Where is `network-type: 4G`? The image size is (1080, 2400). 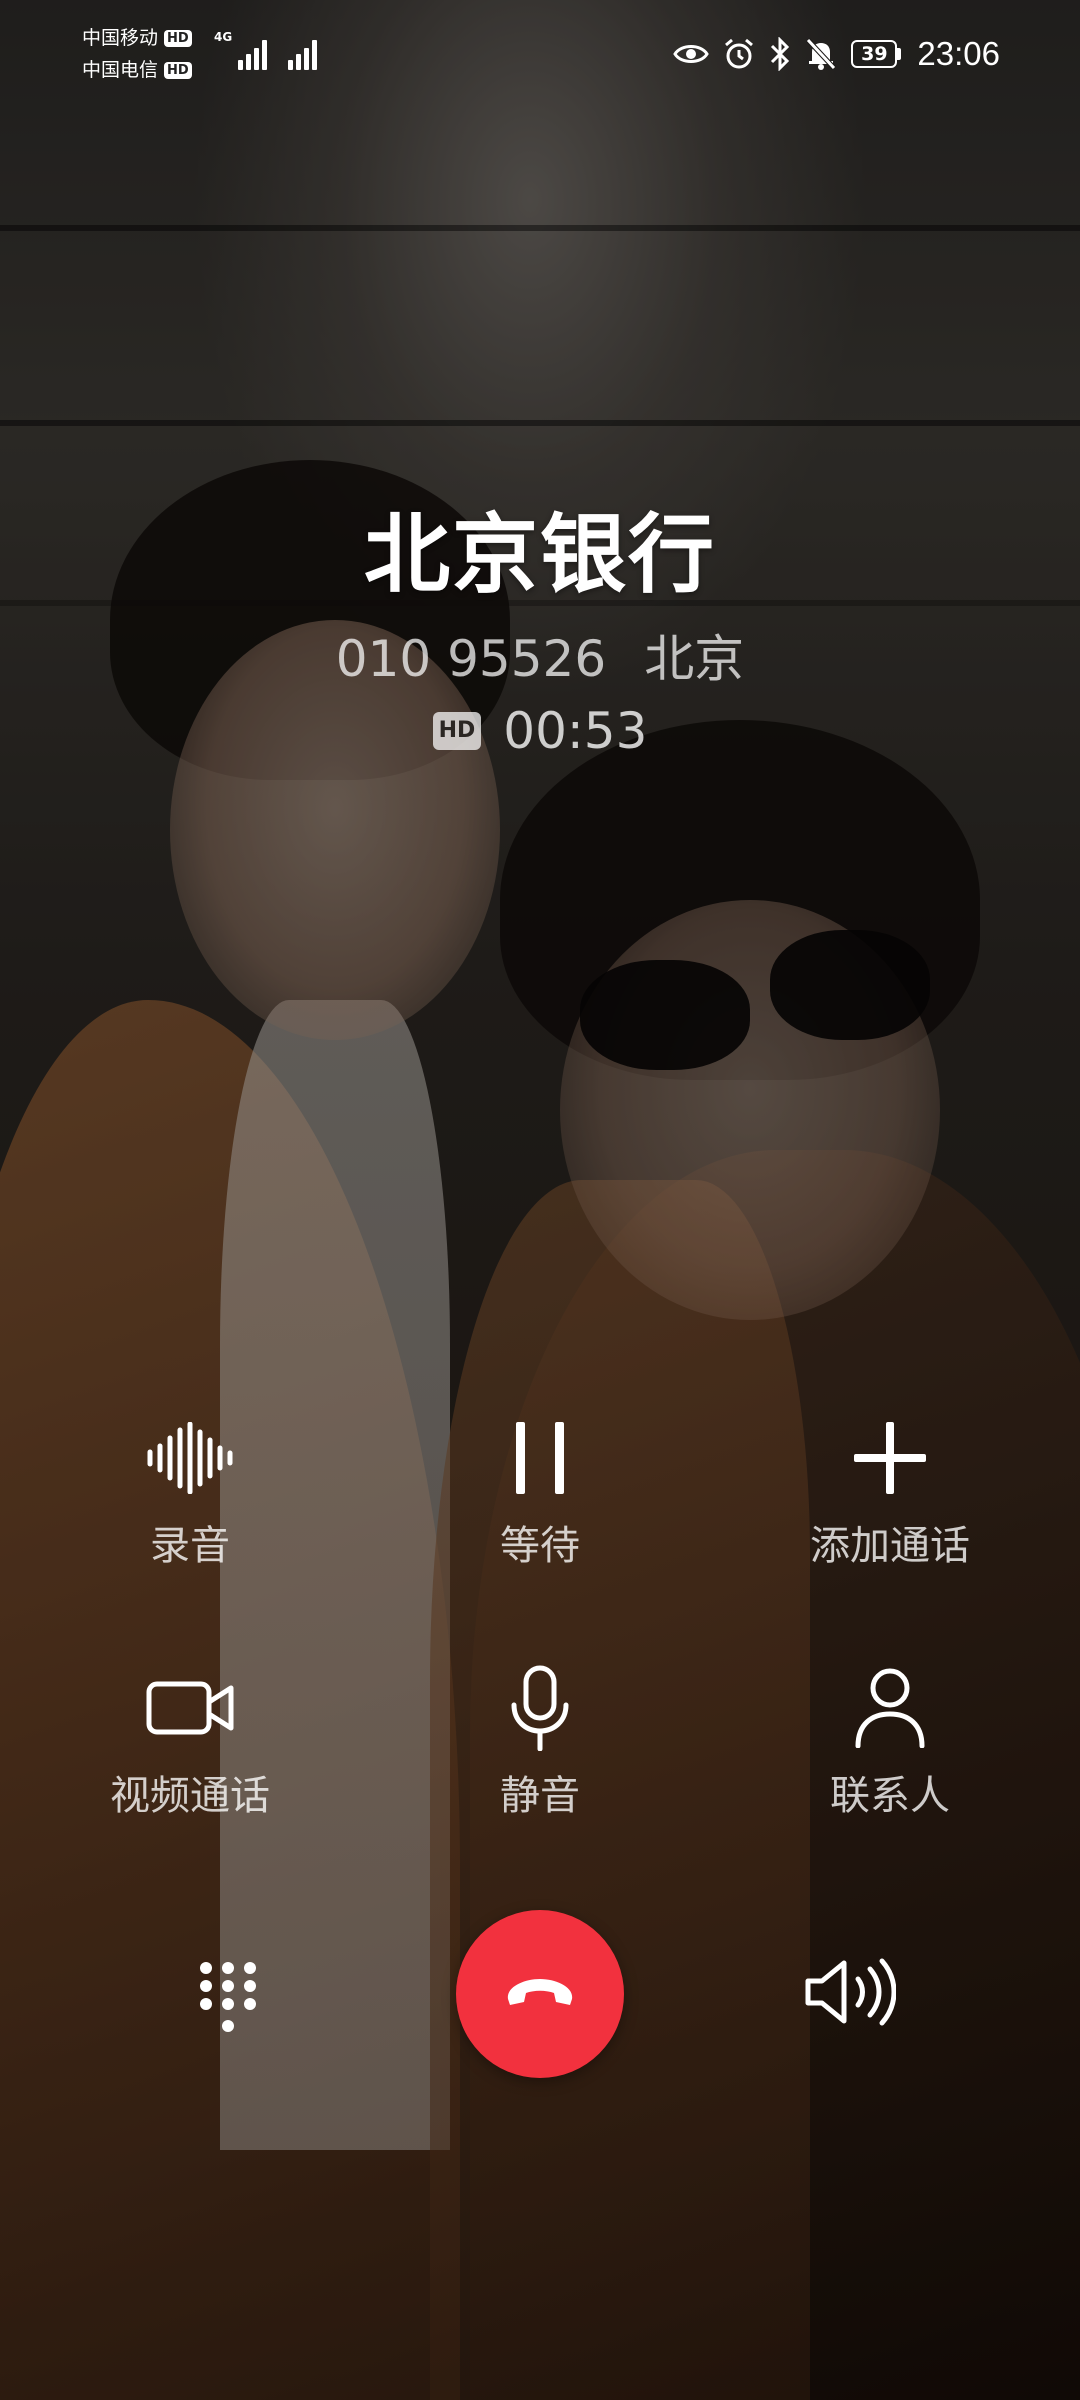 network-type: 4G is located at coordinates (223, 37).